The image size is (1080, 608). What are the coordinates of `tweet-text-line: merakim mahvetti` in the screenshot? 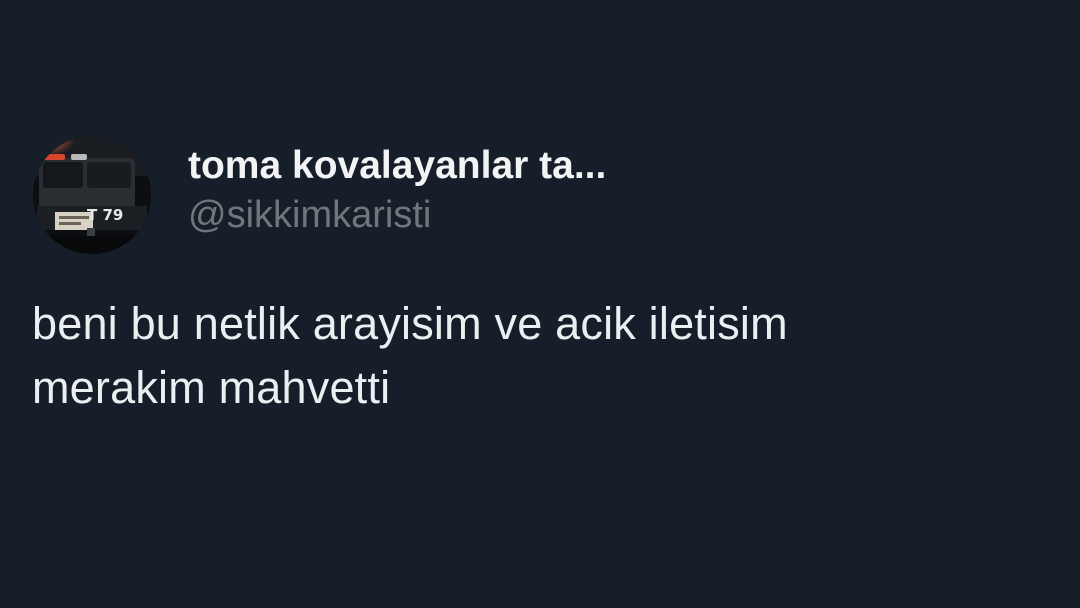 It's located at (211, 387).